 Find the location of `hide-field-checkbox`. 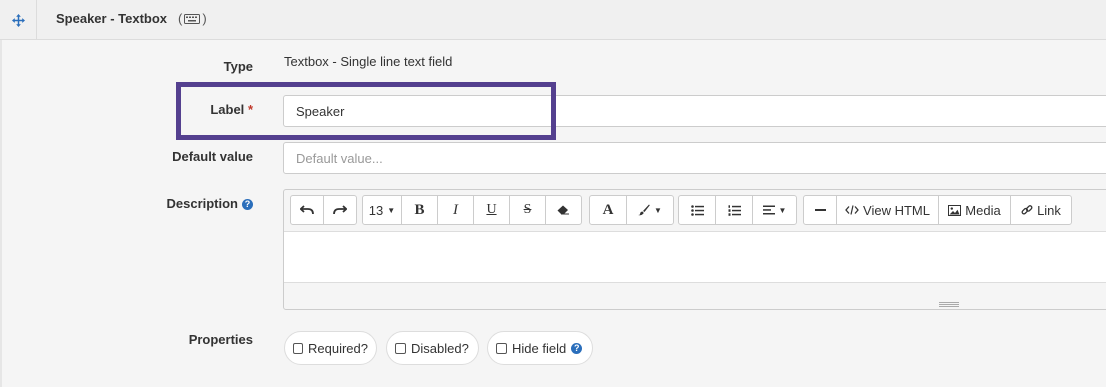

hide-field-checkbox is located at coordinates (501, 348).